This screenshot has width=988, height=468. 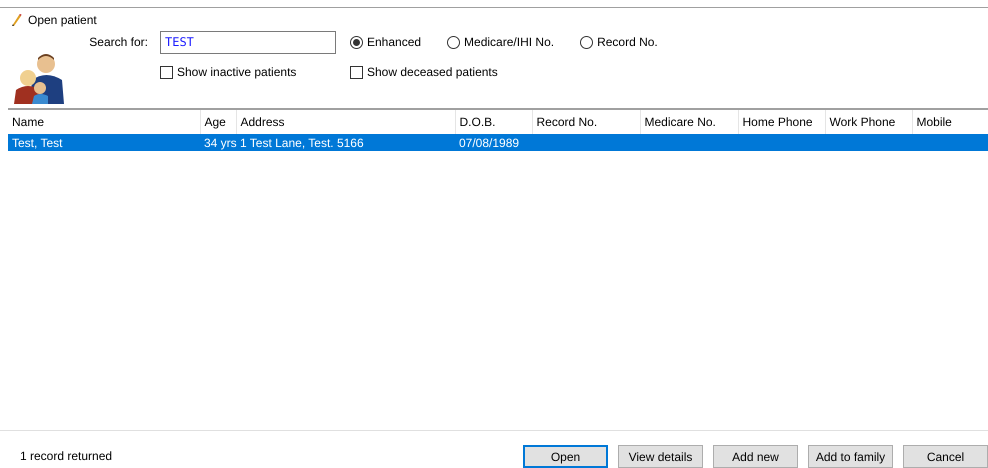 I want to click on checkbox-label: Show deceased patients, so click(x=432, y=72).